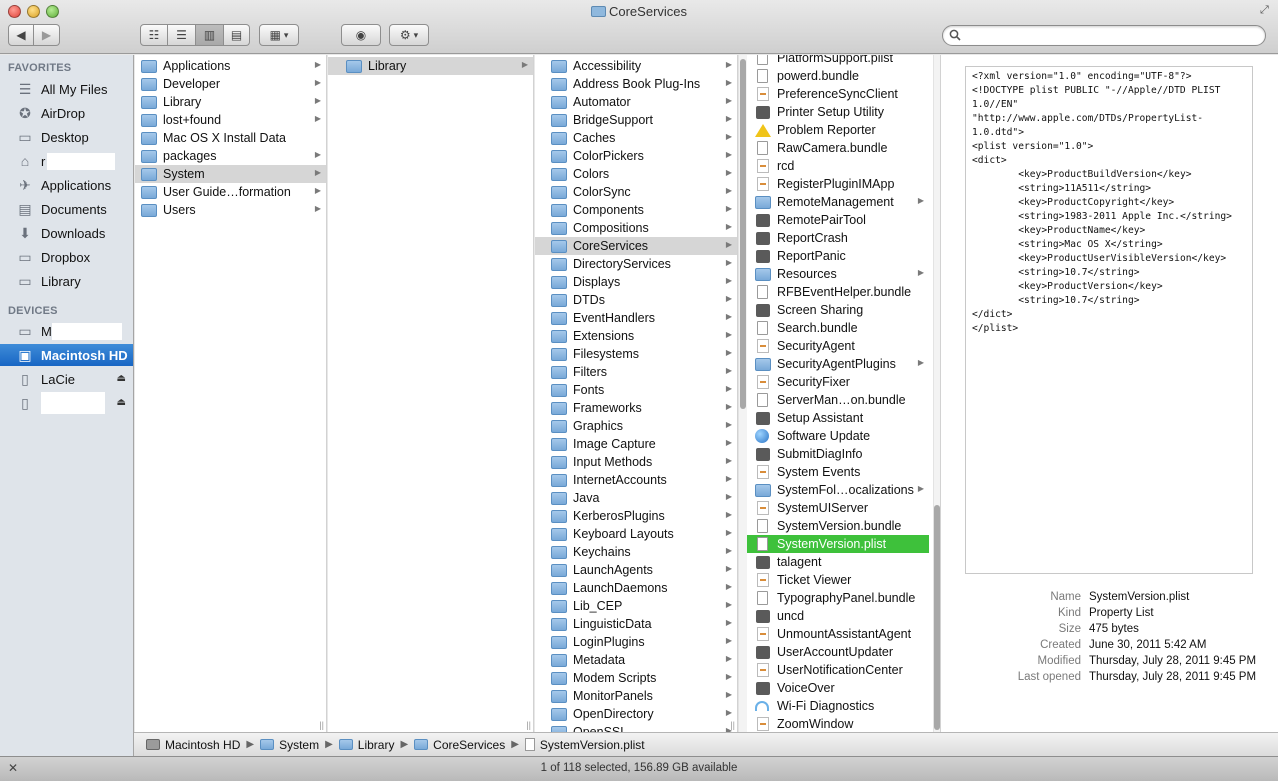 Image resolution: width=1278 pixels, height=781 pixels. I want to click on list-item: Screen Sharing, so click(834, 310).